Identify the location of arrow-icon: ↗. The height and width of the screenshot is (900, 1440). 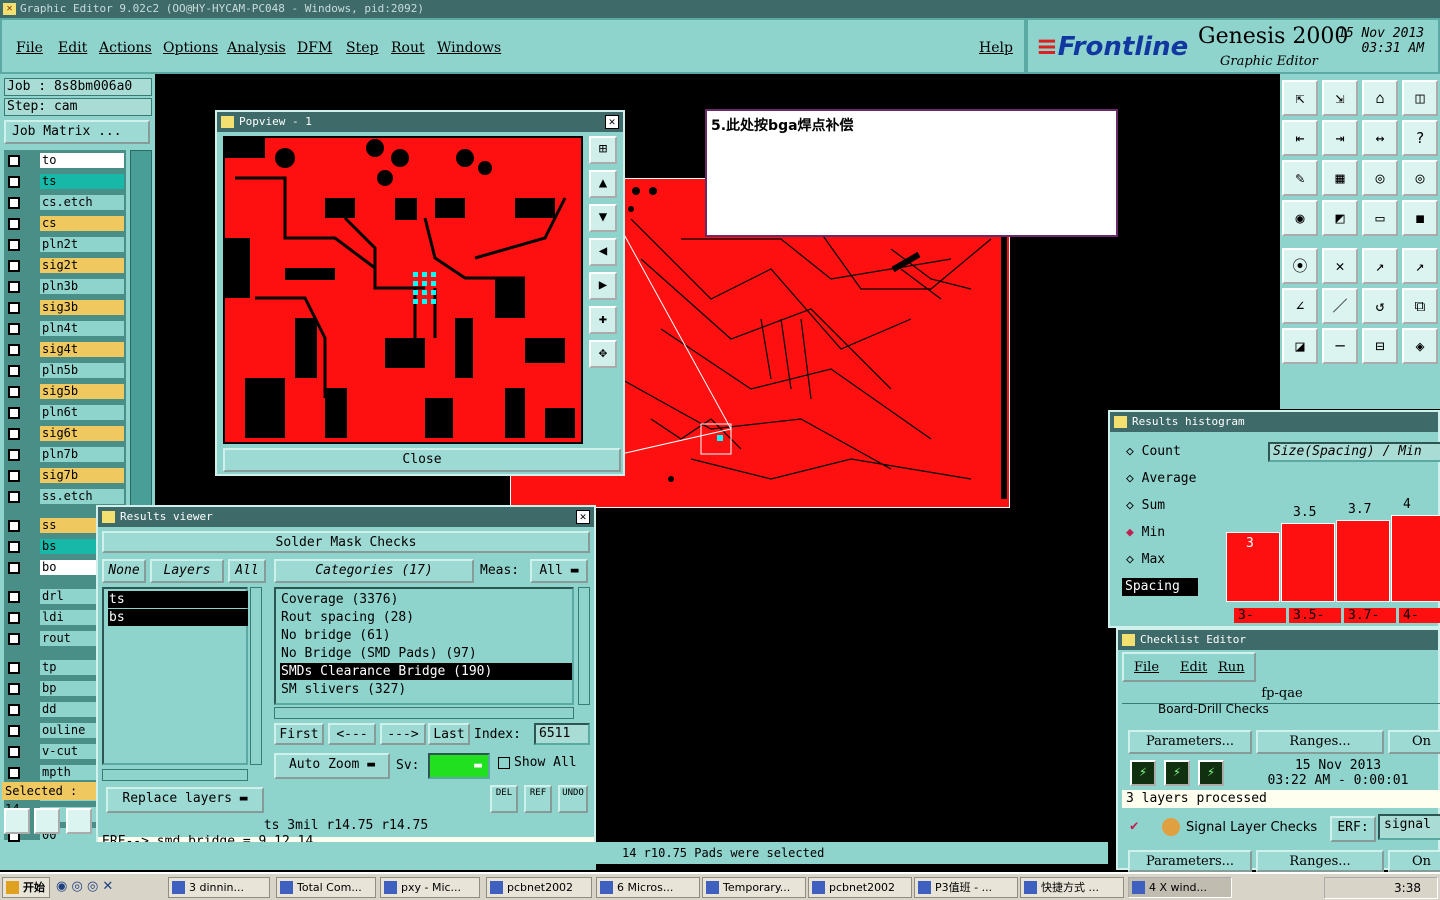
(1380, 266).